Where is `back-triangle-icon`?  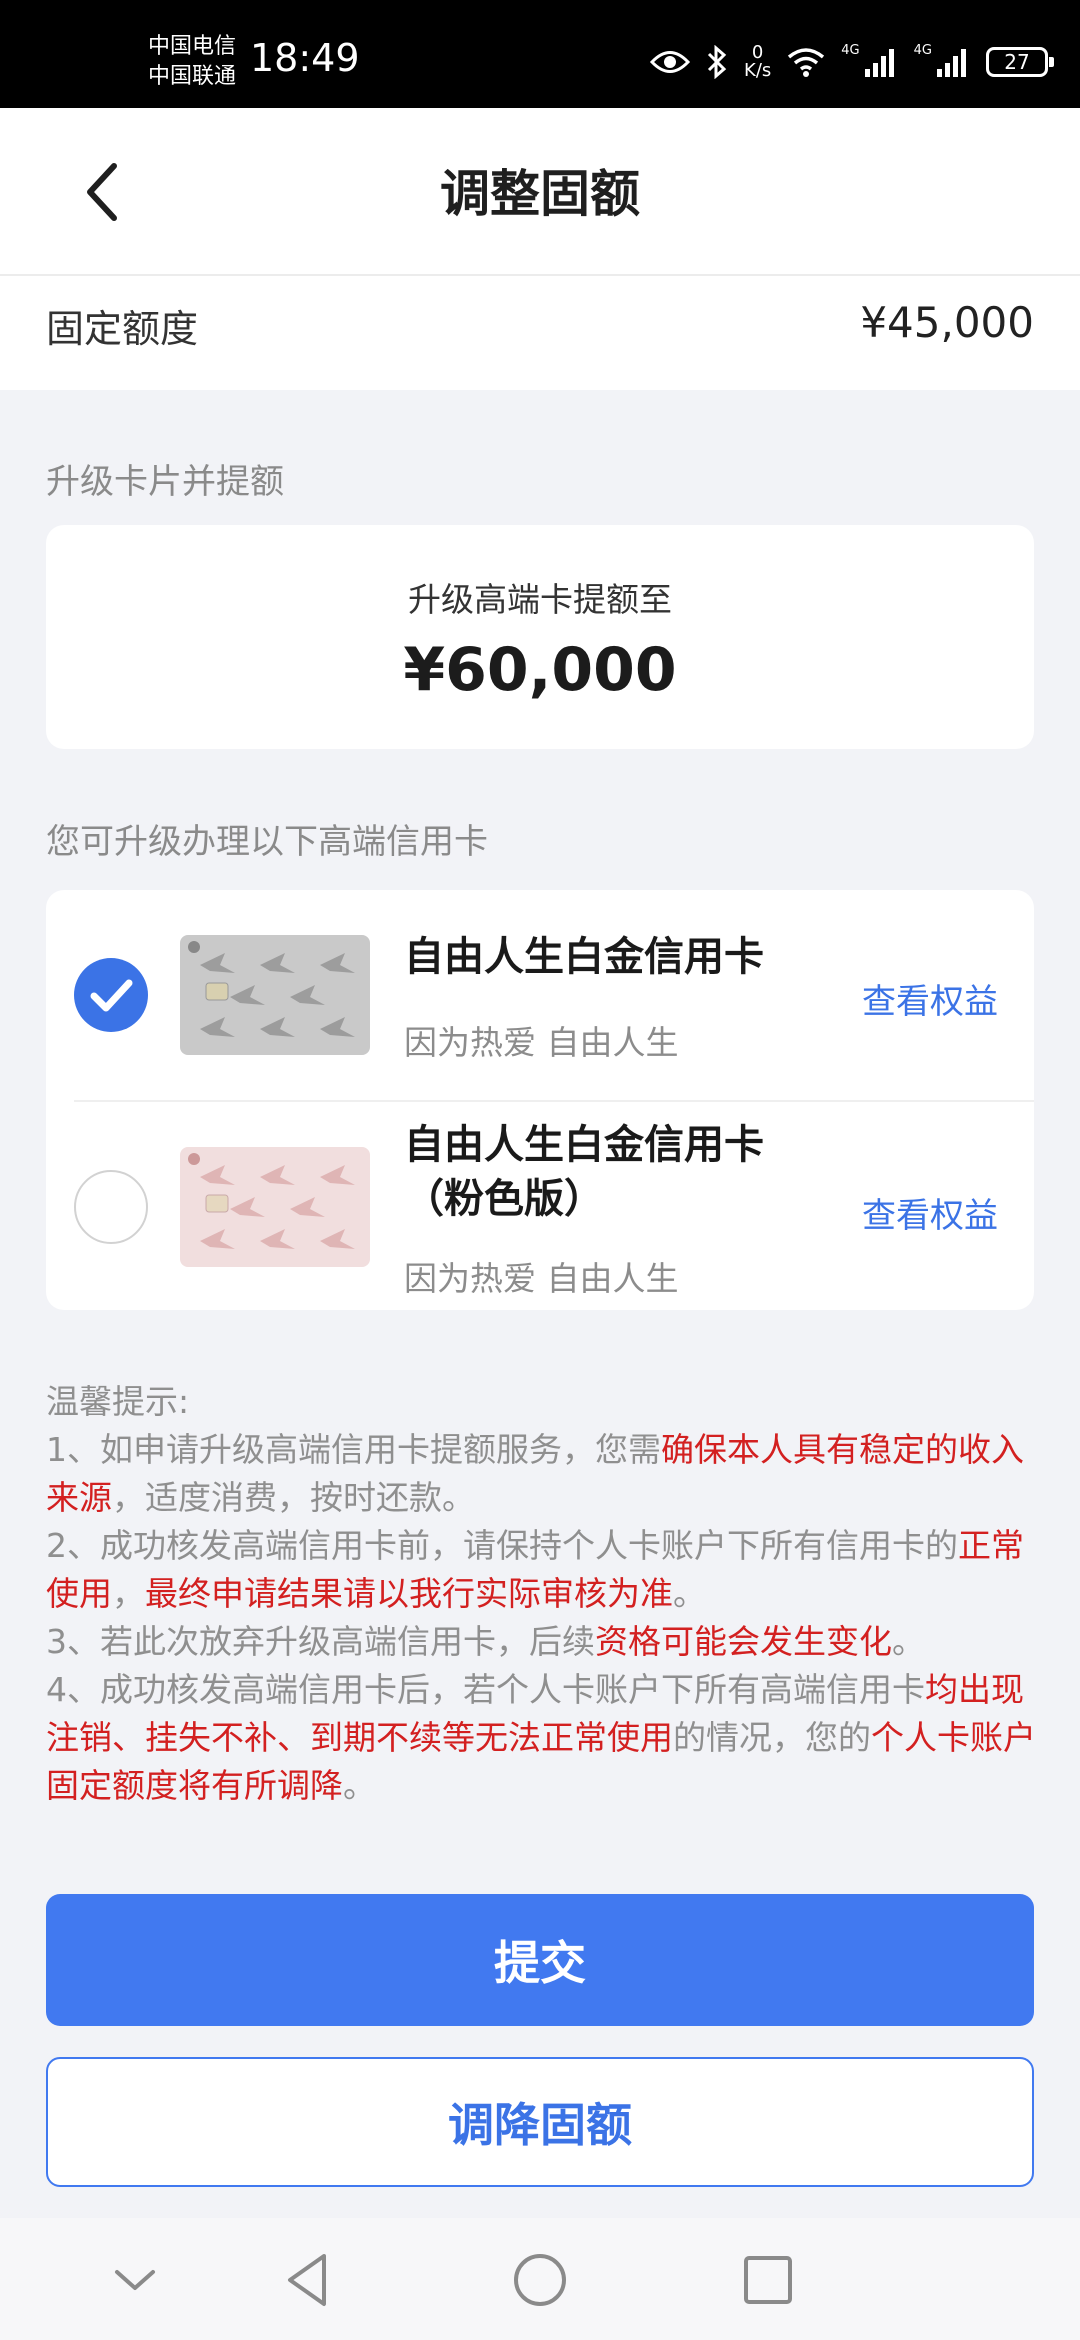
back-triangle-icon is located at coordinates (307, 2280).